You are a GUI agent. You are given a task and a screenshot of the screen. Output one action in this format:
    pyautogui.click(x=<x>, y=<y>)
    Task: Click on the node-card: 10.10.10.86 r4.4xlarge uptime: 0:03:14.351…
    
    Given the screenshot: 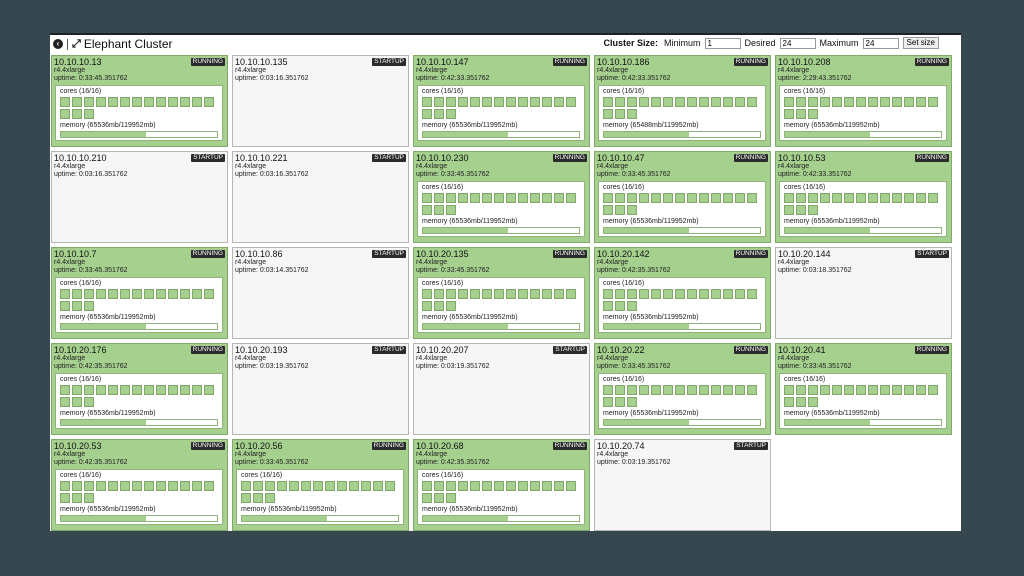 What is the action you would take?
    pyautogui.click(x=320, y=293)
    